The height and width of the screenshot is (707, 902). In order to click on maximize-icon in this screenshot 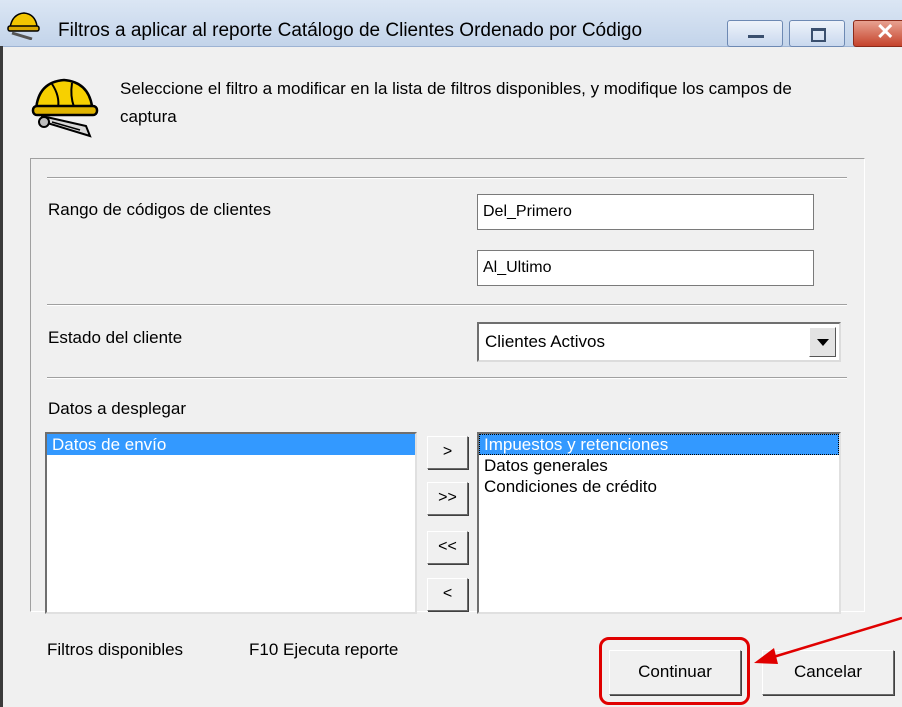, I will do `click(818, 35)`.